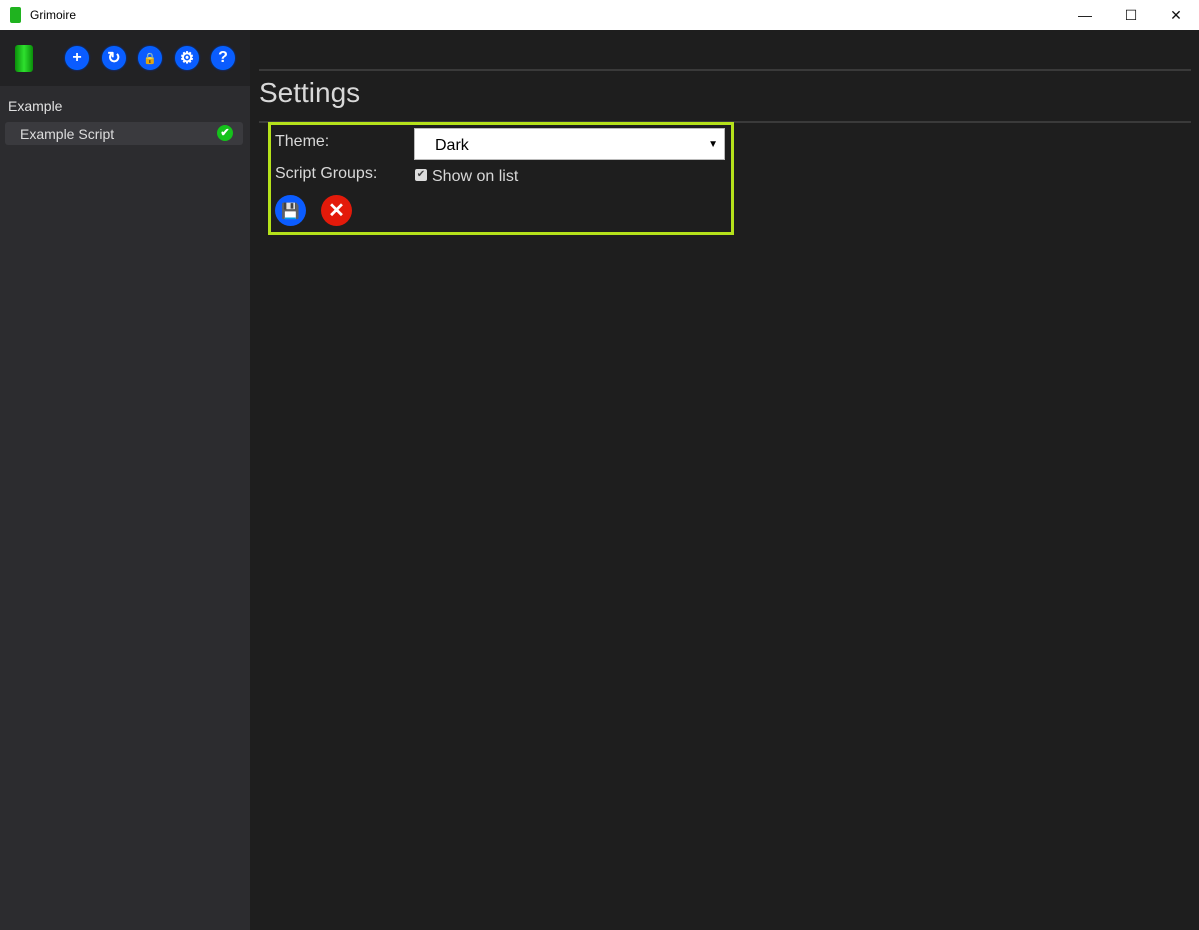  I want to click on toolbar: + ↻ 🔒 ⚙ ?, so click(125, 58).